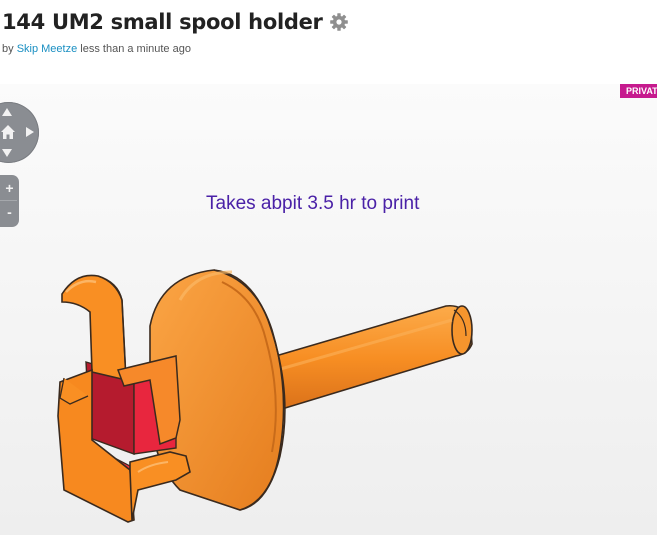 This screenshot has width=657, height=535. I want to click on byline: by Skip Meetze less than a minute ago, so click(96, 49).